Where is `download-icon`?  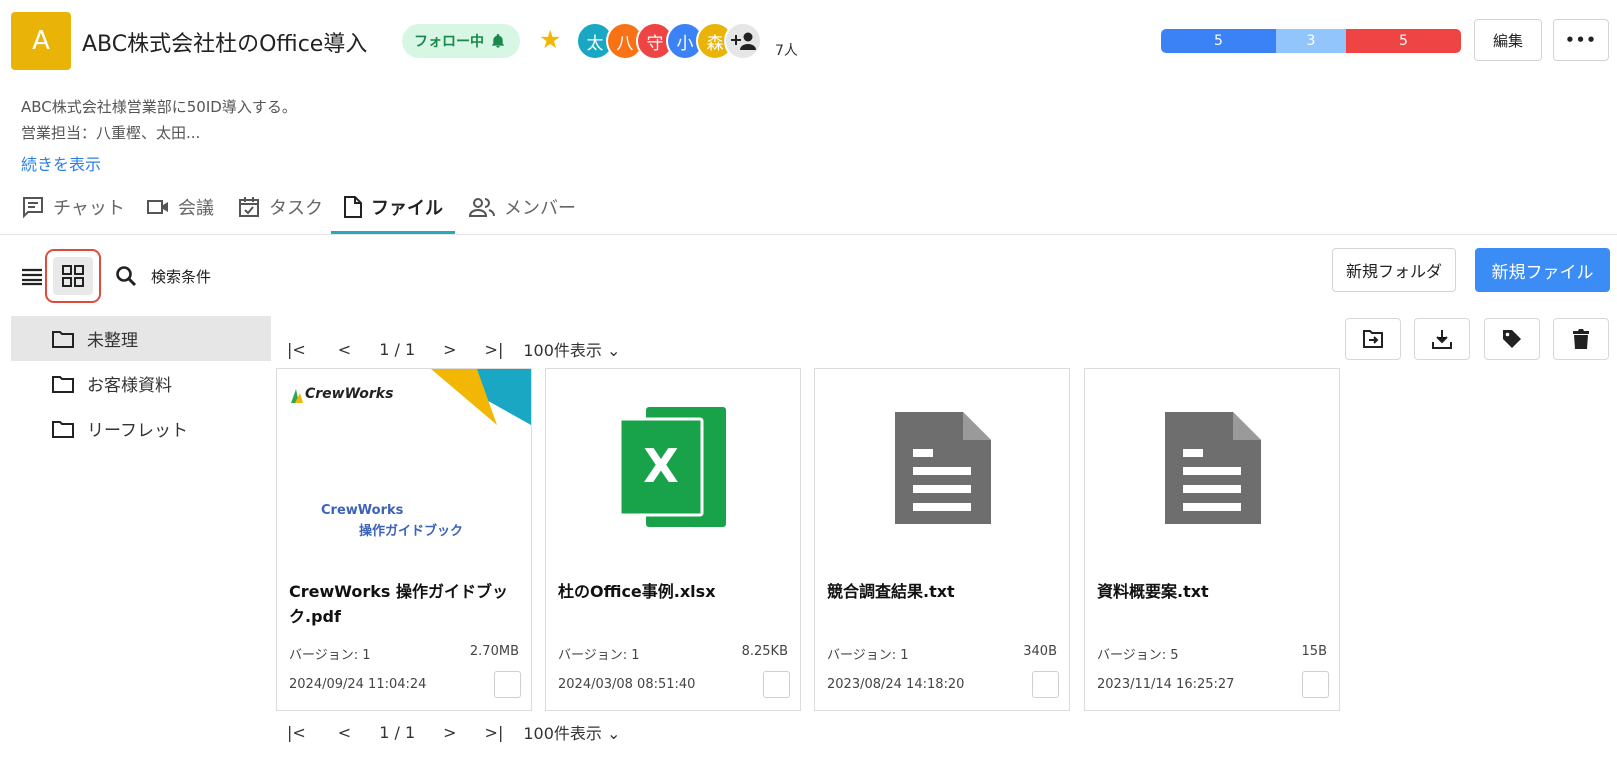
download-icon is located at coordinates (1442, 339).